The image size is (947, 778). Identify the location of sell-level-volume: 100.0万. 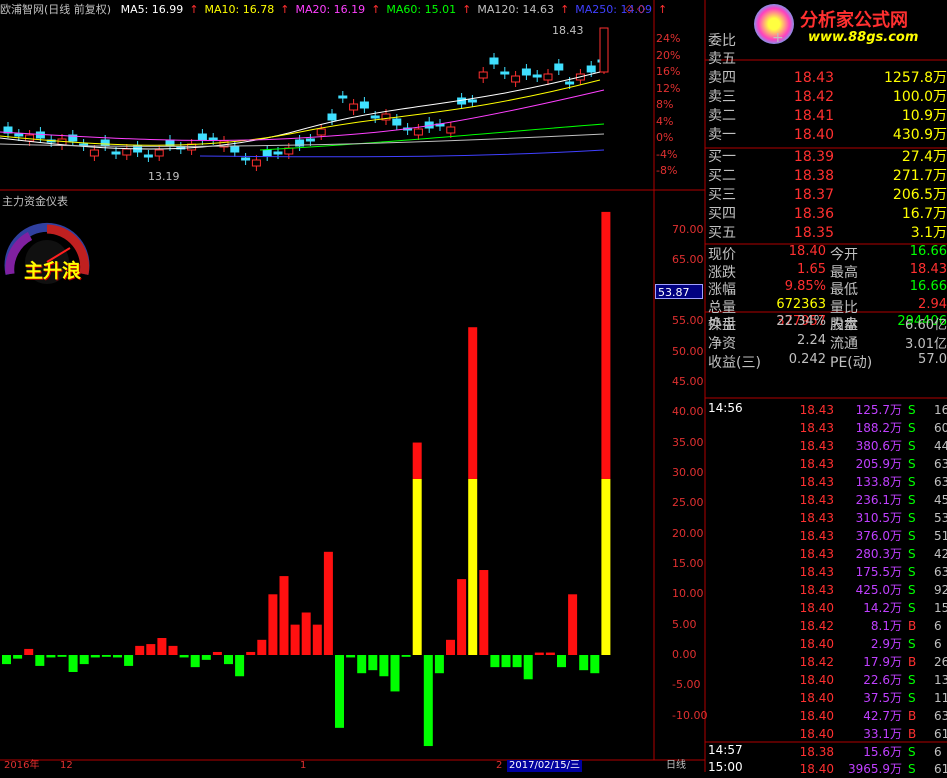
(919, 97).